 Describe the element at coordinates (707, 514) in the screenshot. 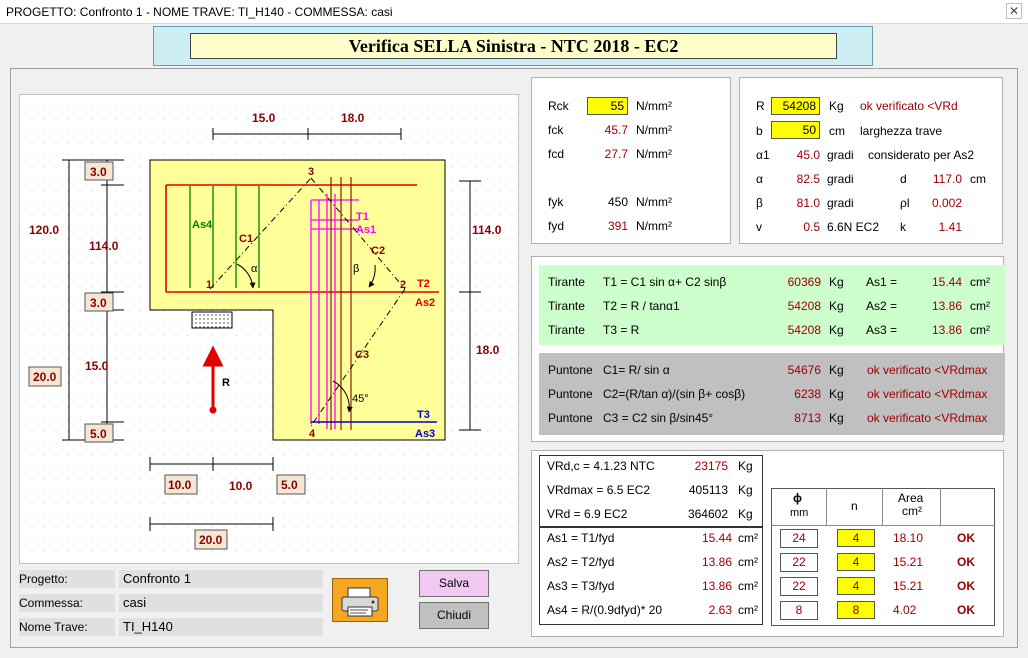

I see `vrd-value: 364602` at that location.